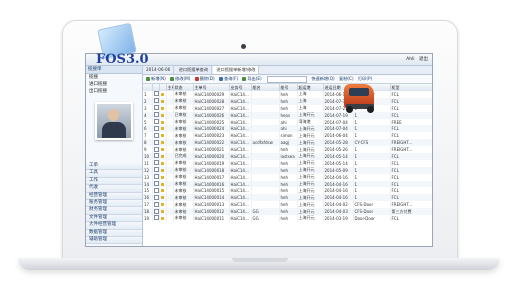 The image size is (520, 282). What do you see at coordinates (288, 87) in the screenshot?
I see `column-header: 船号` at bounding box center [288, 87].